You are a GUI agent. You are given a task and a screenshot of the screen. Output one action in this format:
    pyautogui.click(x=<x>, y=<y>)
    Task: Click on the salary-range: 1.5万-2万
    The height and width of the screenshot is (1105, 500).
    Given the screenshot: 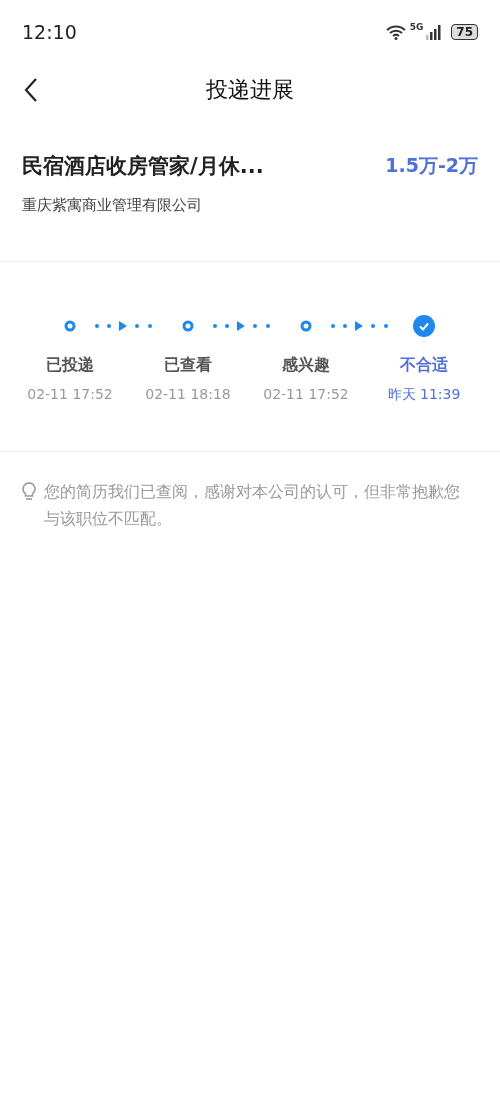 What is the action you would take?
    pyautogui.click(x=431, y=165)
    